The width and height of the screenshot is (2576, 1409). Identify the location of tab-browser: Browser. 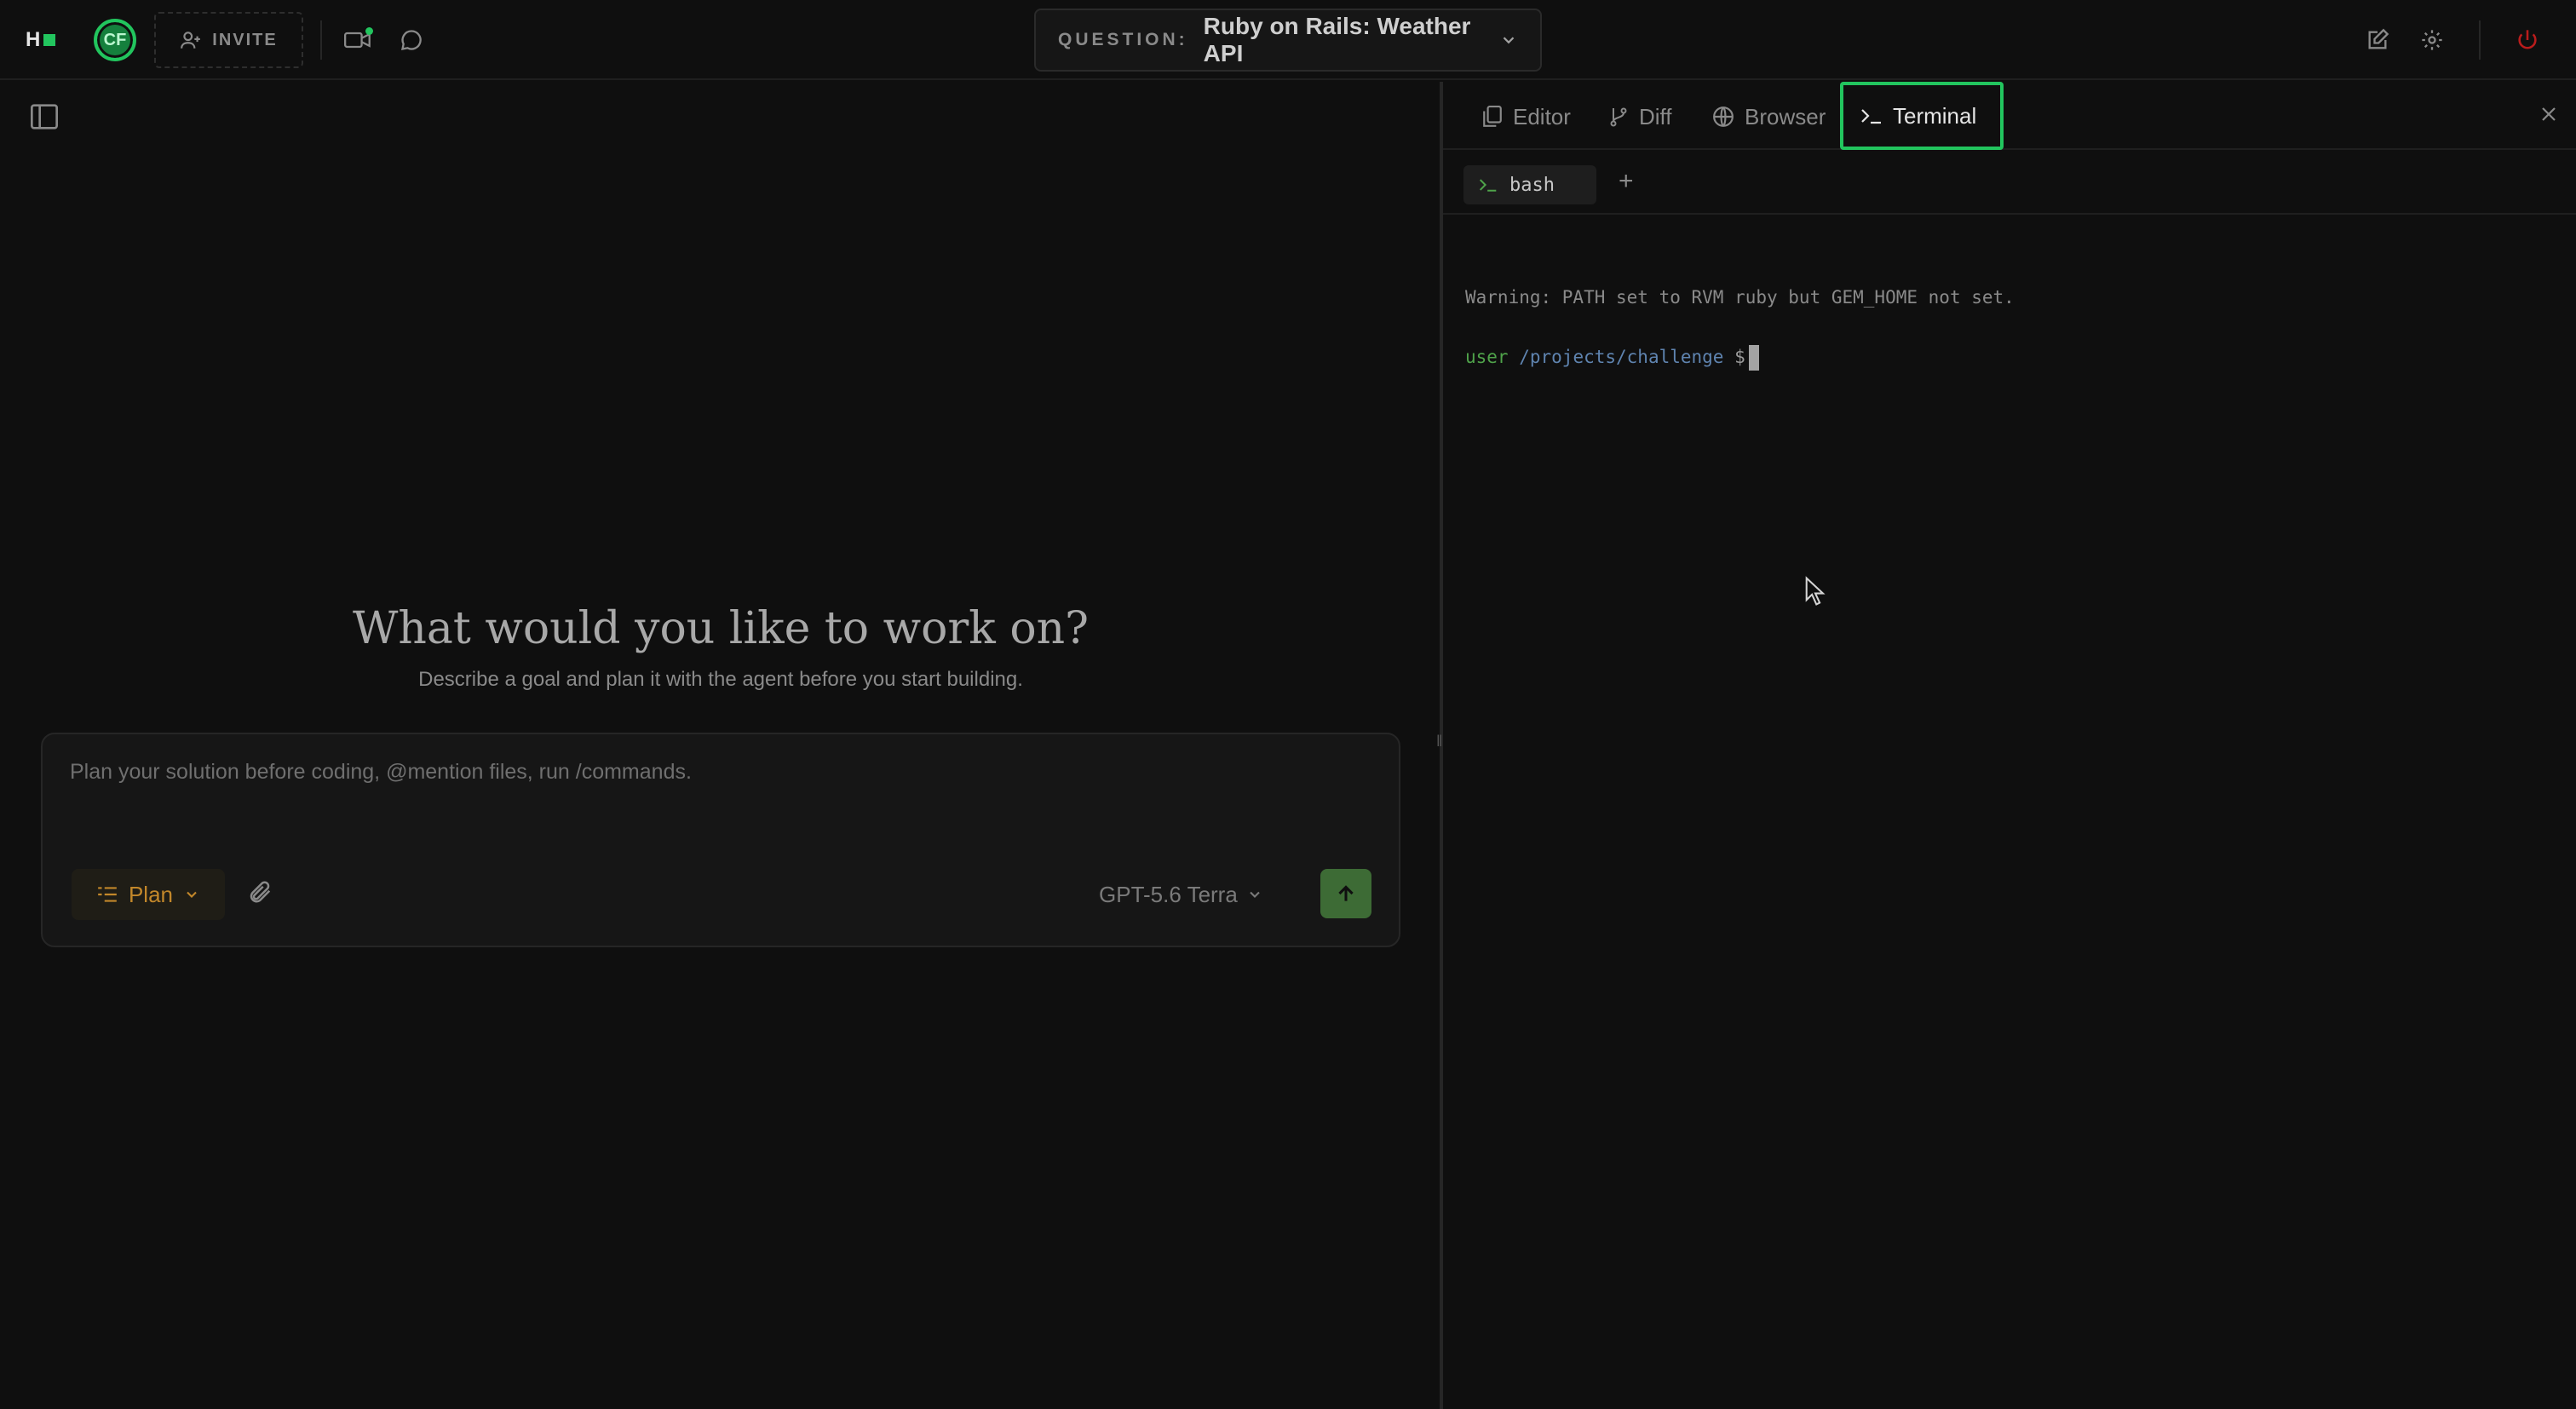
(1769, 117).